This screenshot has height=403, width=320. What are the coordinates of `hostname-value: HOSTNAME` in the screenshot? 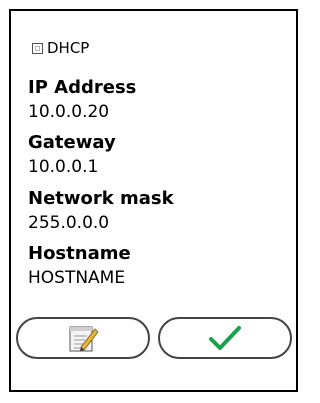 It's located at (77, 278).